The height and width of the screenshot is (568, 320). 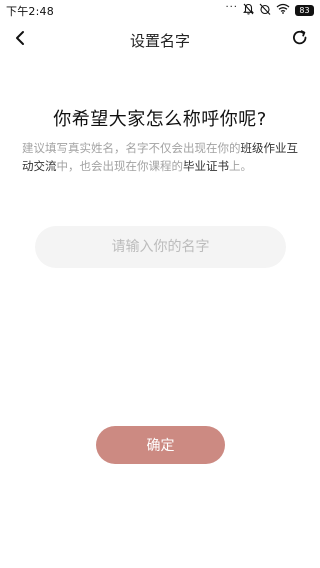 I want to click on name-input-container, so click(x=160, y=247).